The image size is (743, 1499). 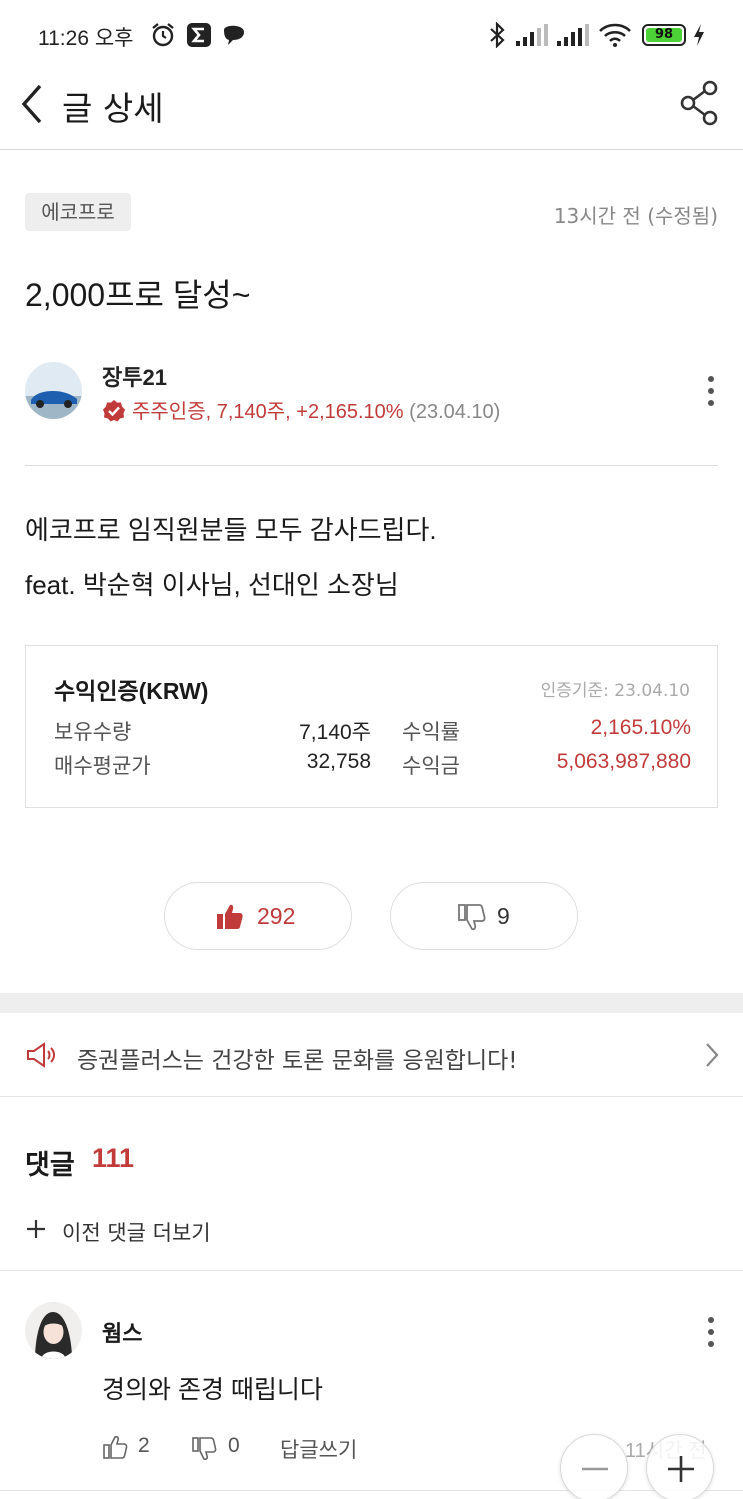 I want to click on shareholder-cert: 주주인증, 7,140주, +2,165.10% (23.04.10), so click(x=301, y=409).